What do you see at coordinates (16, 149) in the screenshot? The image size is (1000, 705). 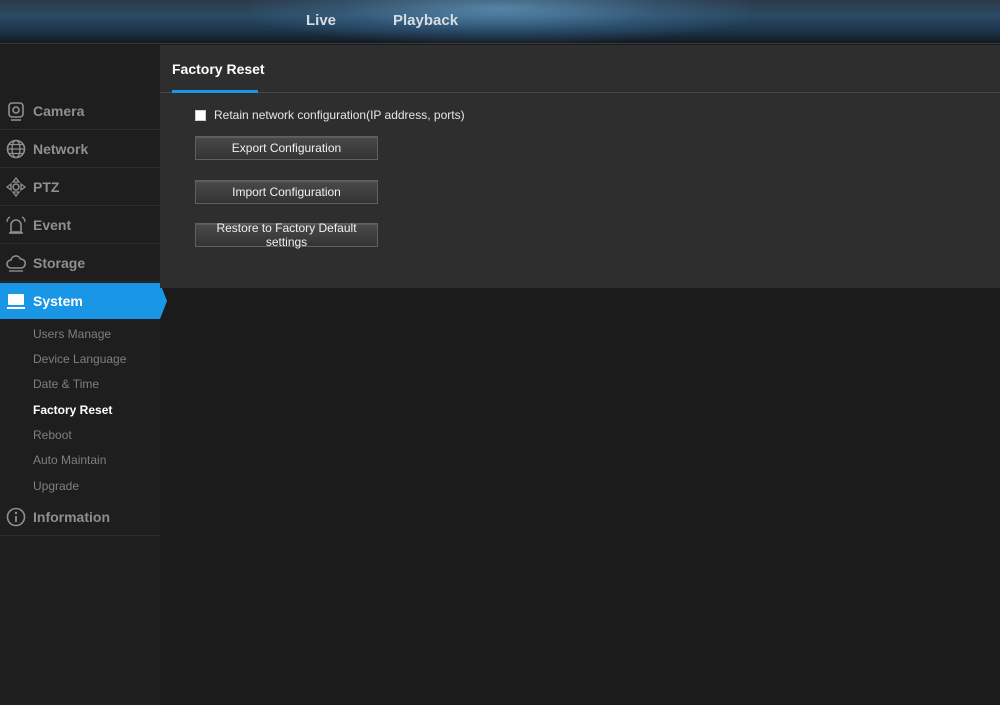 I see `globe-icon` at bounding box center [16, 149].